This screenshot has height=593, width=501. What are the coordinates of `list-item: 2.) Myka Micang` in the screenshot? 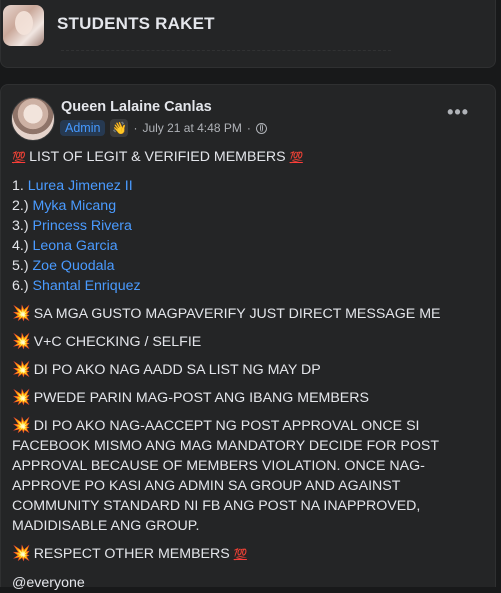 It's located at (64, 206).